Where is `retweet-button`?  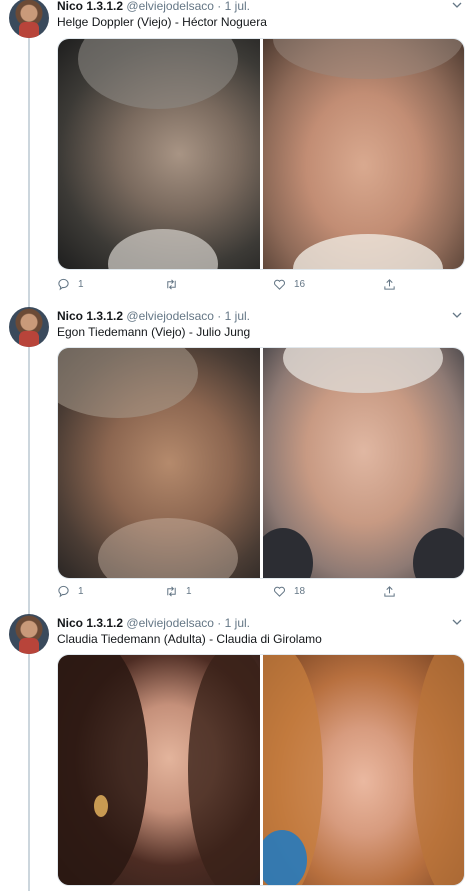 retweet-button is located at coordinates (175, 284).